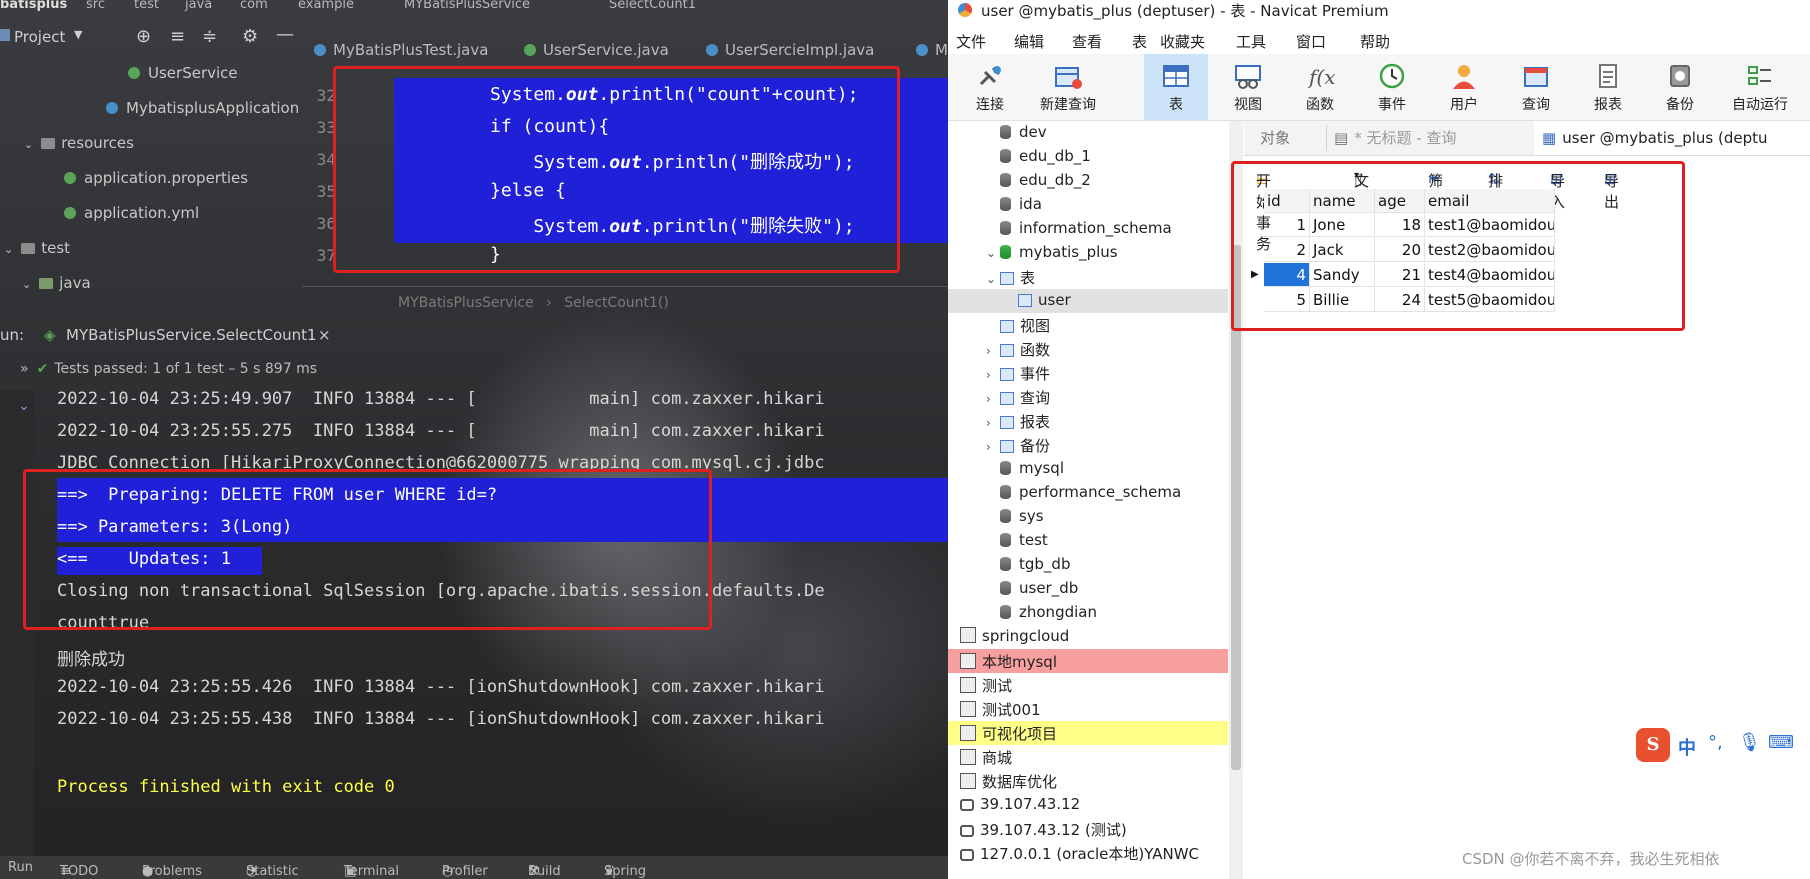 The image size is (1810, 879). Describe the element at coordinates (37, 248) in the screenshot. I see `tree-item-test: ⌄ test` at that location.